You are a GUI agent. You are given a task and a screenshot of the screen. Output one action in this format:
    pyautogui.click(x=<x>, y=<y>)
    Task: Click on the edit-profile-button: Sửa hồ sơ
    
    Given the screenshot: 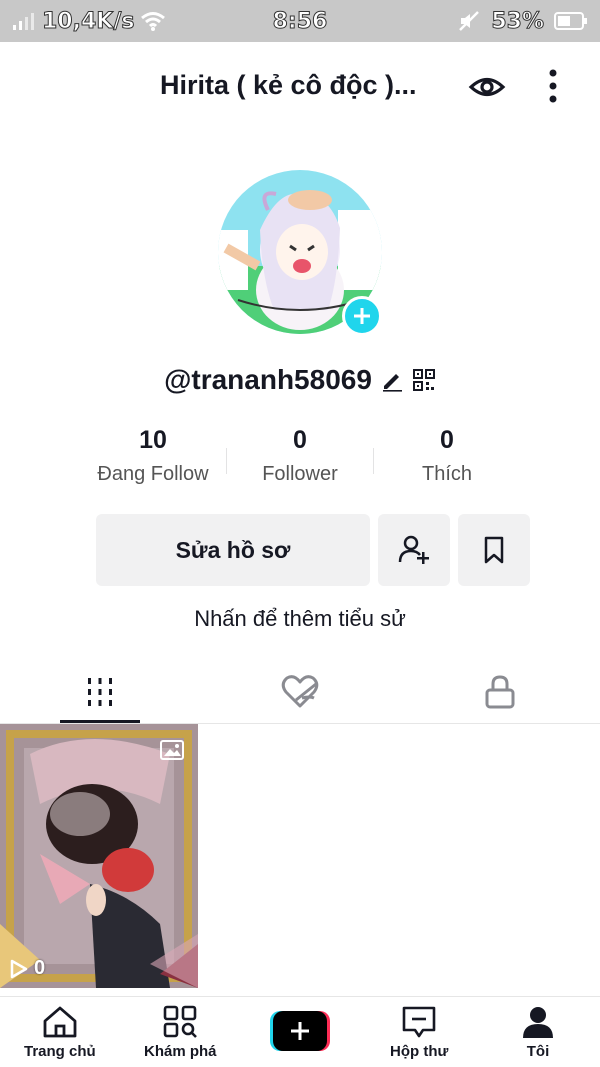 What is the action you would take?
    pyautogui.click(x=233, y=550)
    